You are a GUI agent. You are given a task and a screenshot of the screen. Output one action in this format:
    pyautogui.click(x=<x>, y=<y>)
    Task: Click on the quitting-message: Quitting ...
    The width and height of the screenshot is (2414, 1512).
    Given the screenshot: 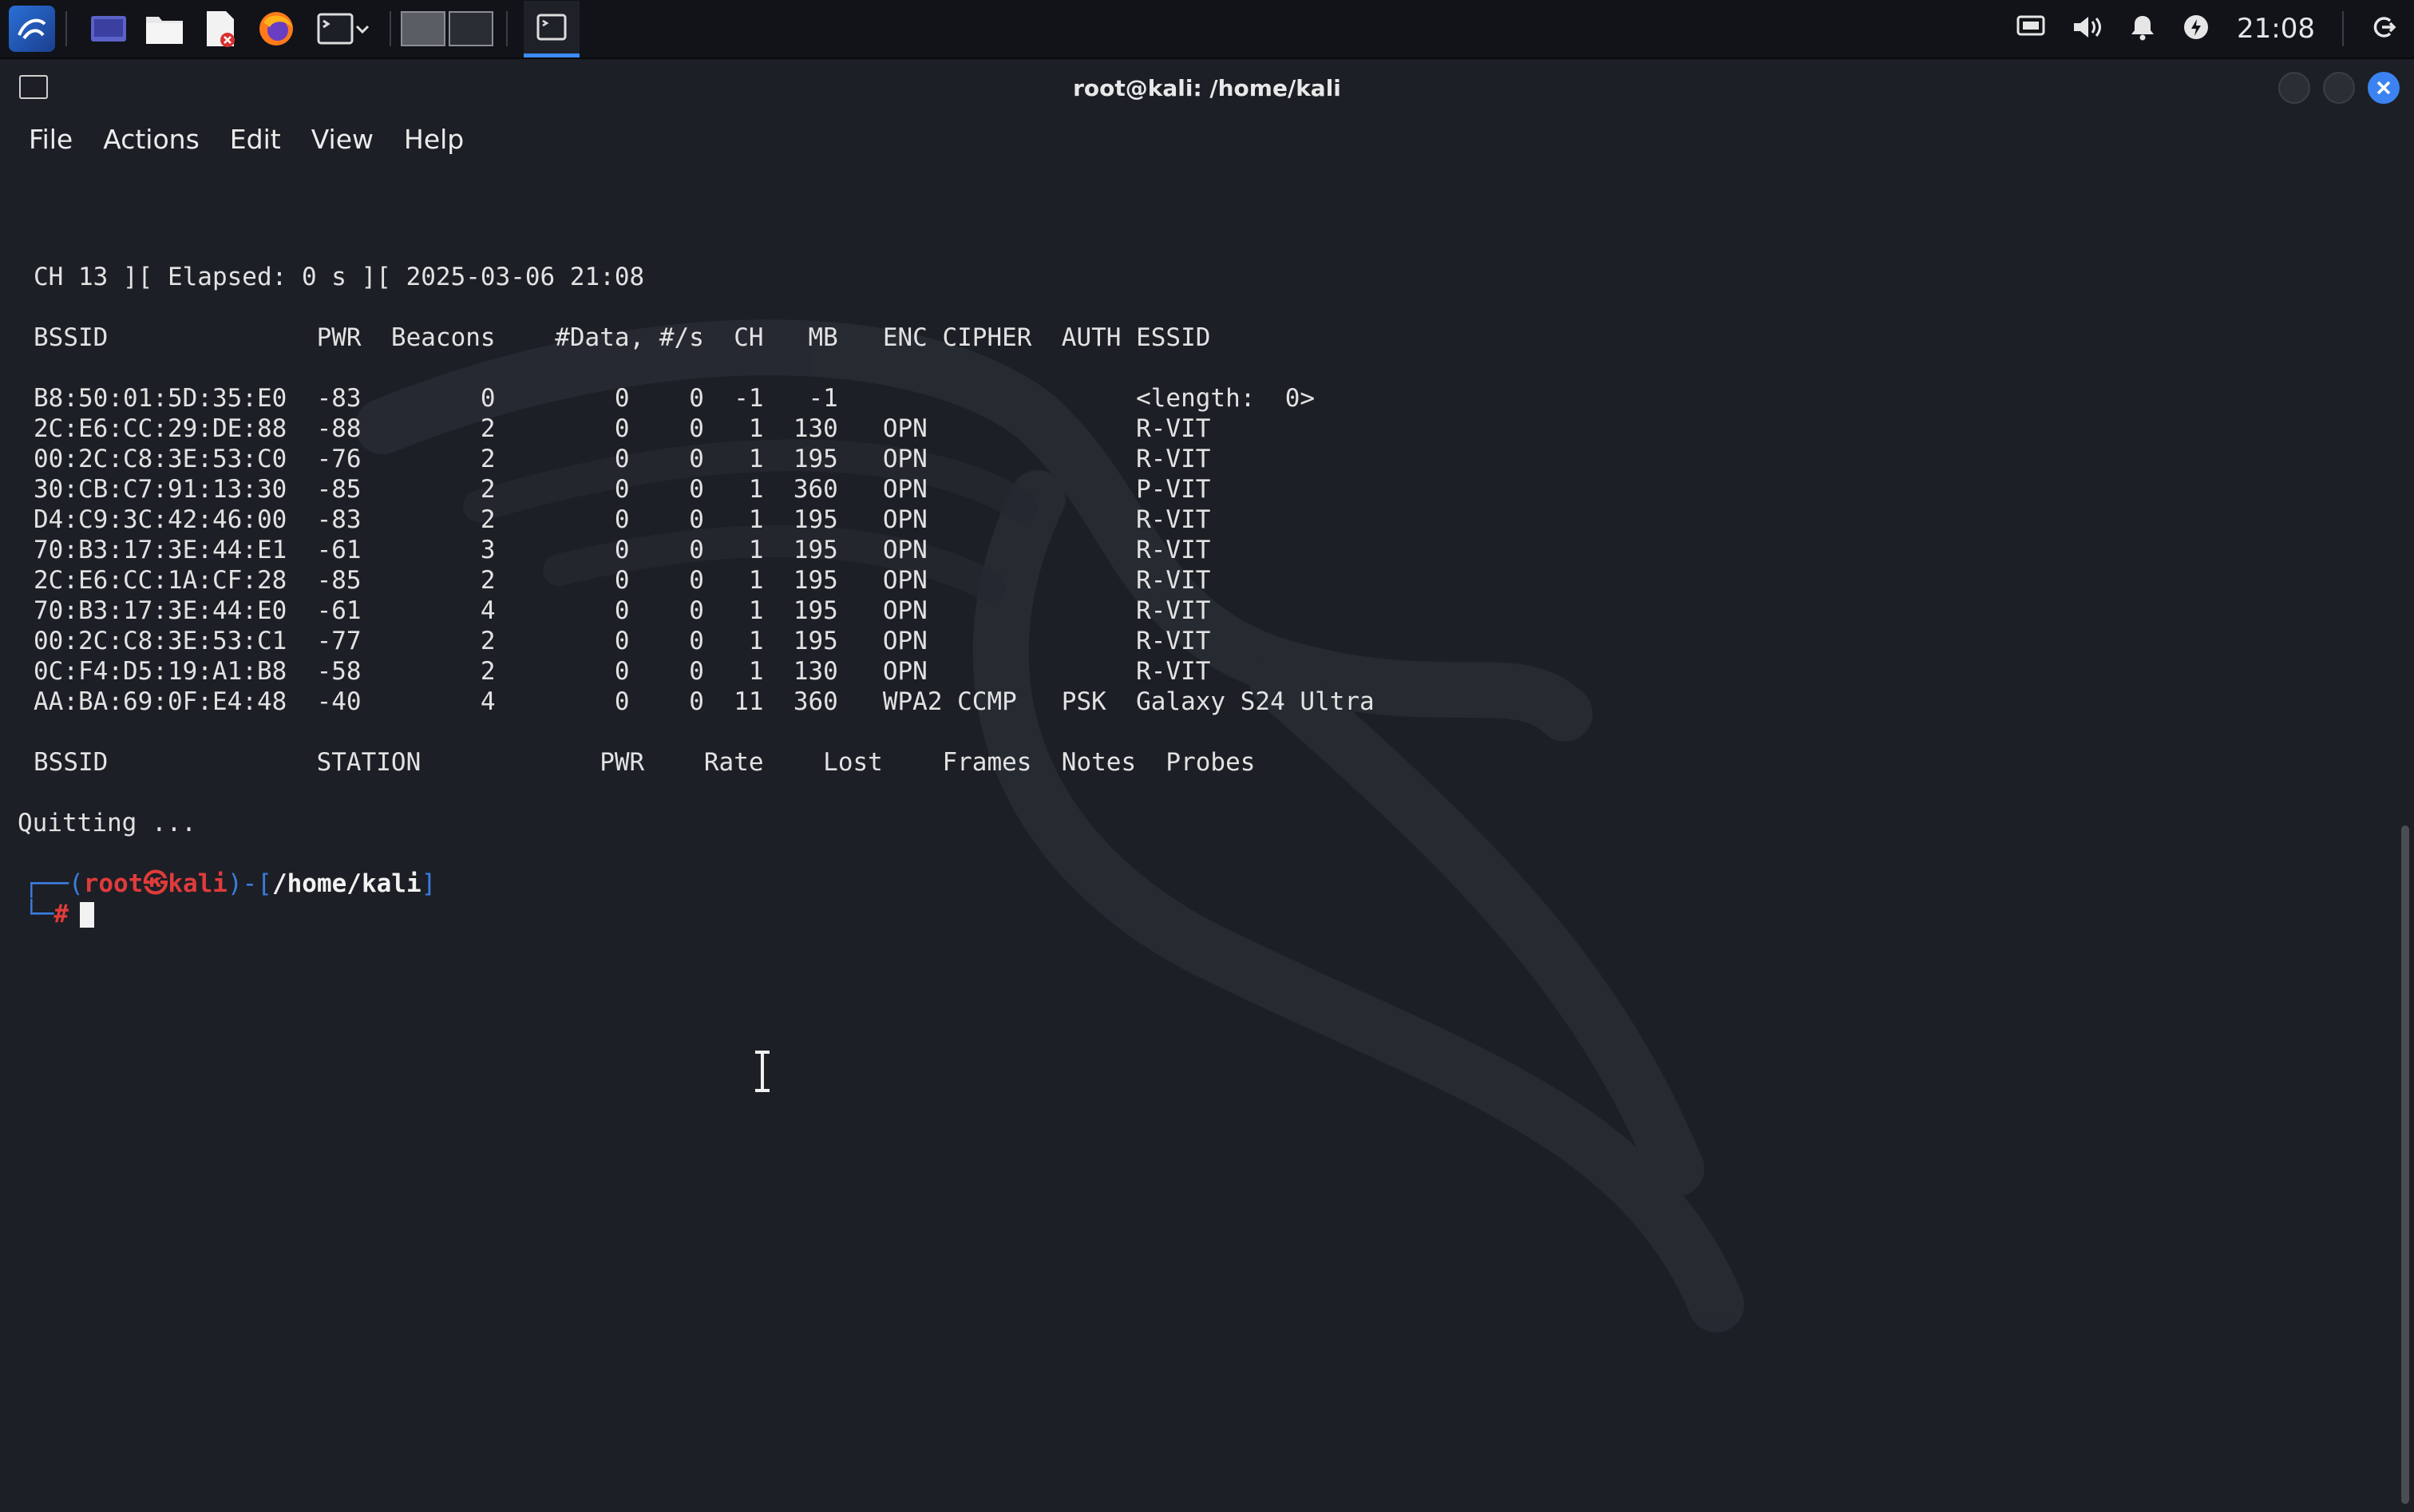 What is the action you would take?
    pyautogui.click(x=107, y=823)
    